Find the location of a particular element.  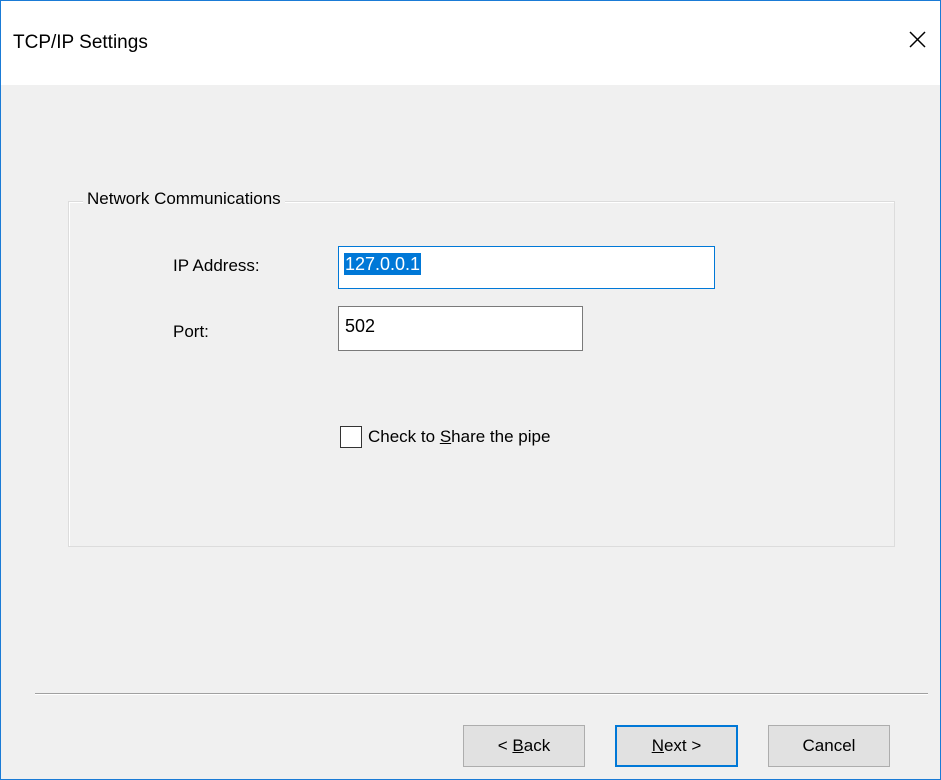

port-label: Port: is located at coordinates (191, 331).